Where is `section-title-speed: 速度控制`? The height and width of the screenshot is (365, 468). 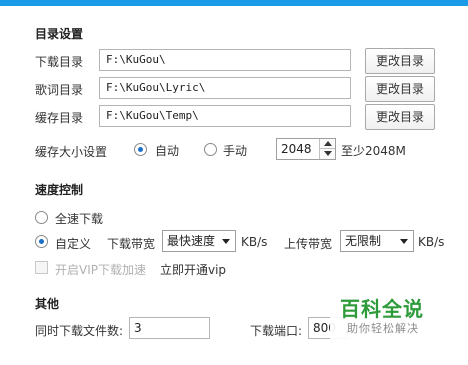
section-title-speed: 速度控制 is located at coordinates (59, 190).